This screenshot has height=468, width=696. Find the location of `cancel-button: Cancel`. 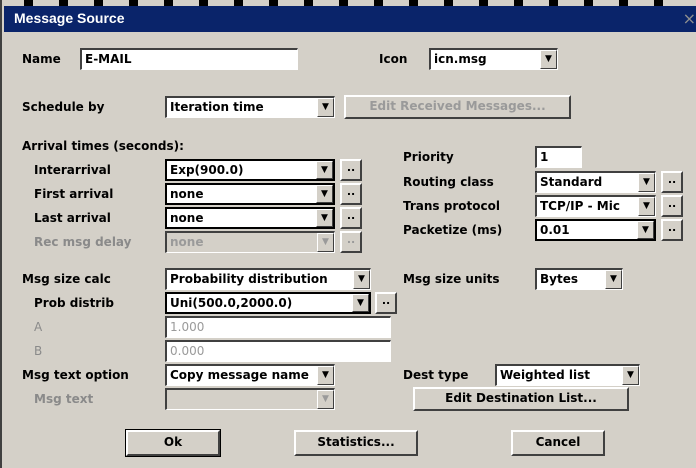

cancel-button: Cancel is located at coordinates (558, 443).